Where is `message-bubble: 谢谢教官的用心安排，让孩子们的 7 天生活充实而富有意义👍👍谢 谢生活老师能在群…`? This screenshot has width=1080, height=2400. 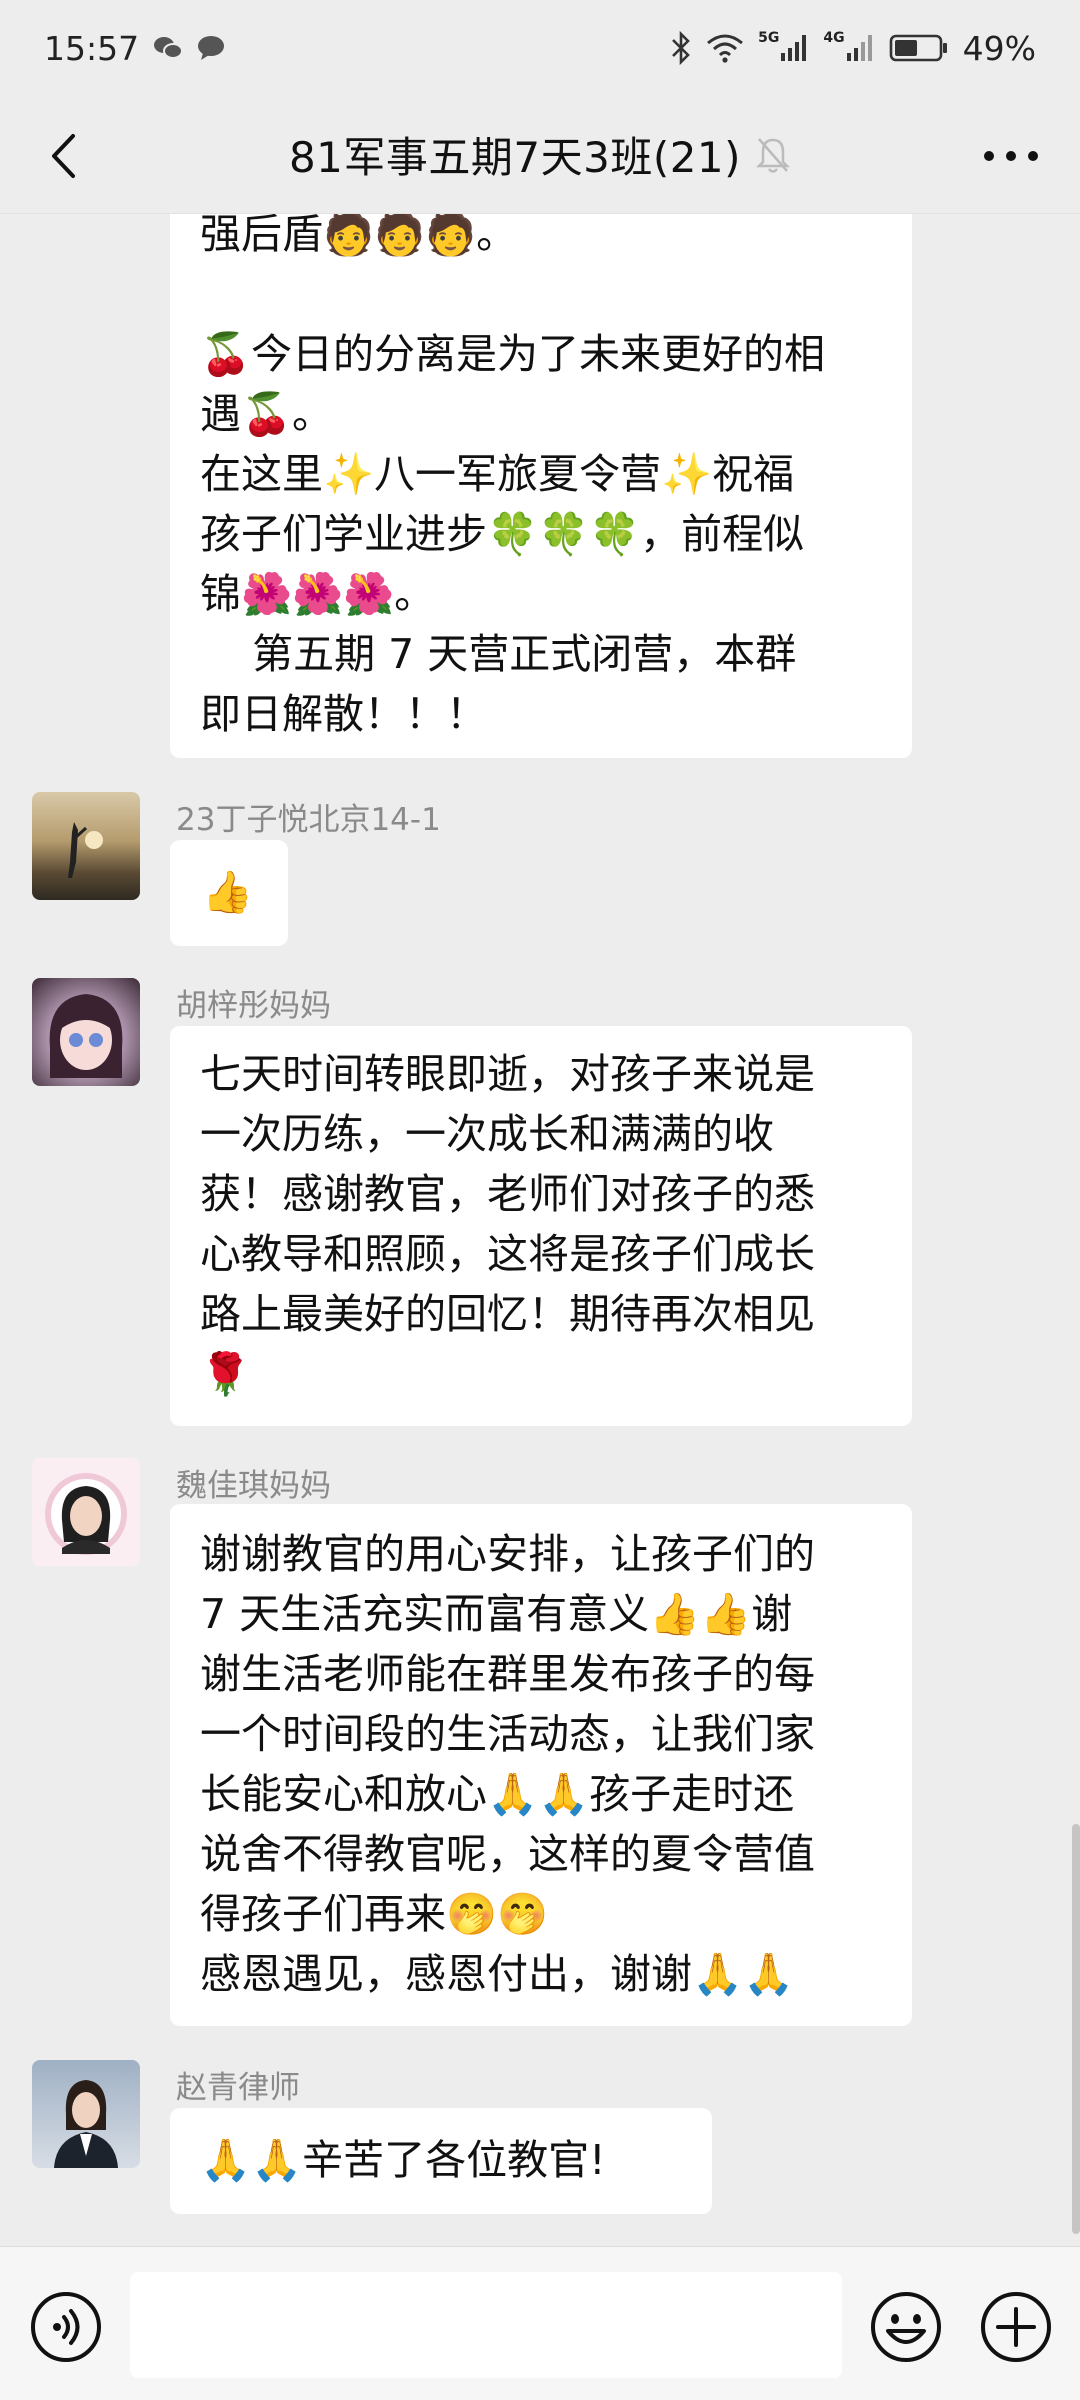
message-bubble: 谢谢教官的用心安排，让孩子们的 7 天生活充实而富有意义👍👍谢 谢生活老师能在群… is located at coordinates (541, 1765).